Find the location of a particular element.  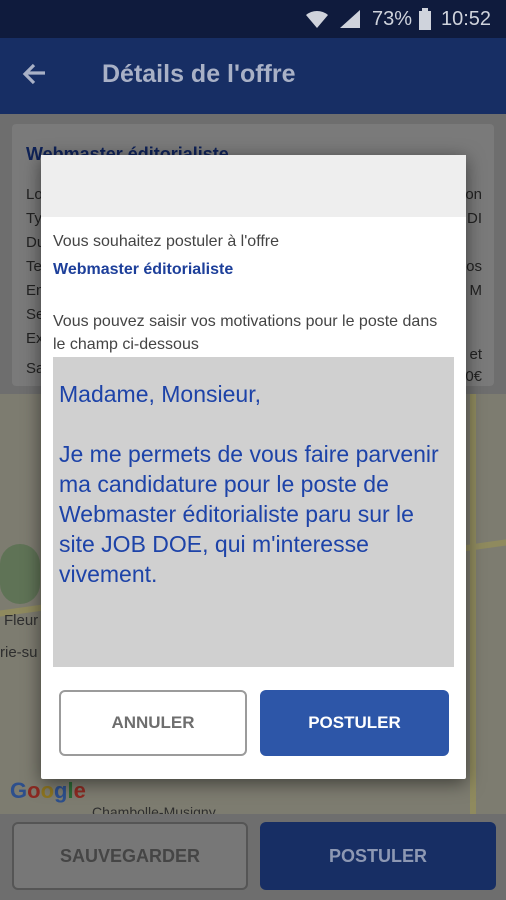

page-title: Détails de l'offre is located at coordinates (199, 74).